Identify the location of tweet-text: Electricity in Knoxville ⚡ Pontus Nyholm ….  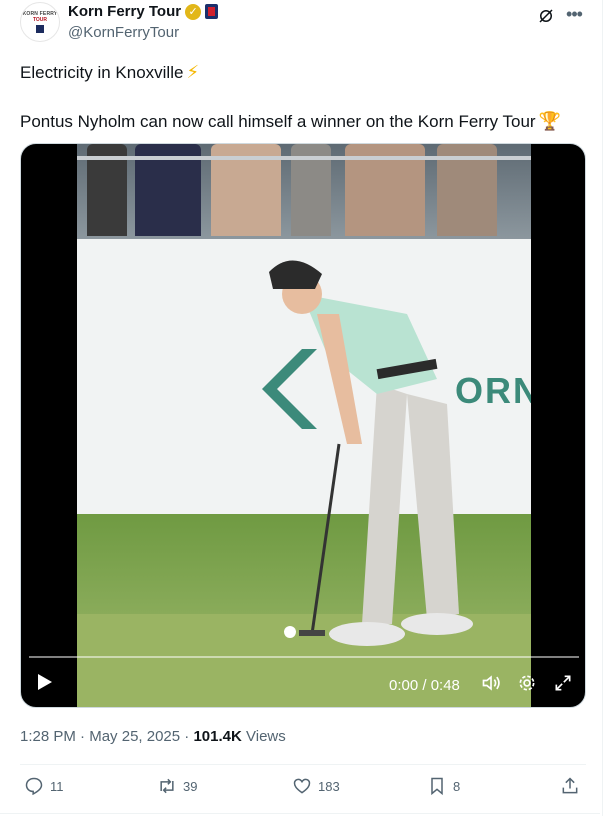
(305, 97).